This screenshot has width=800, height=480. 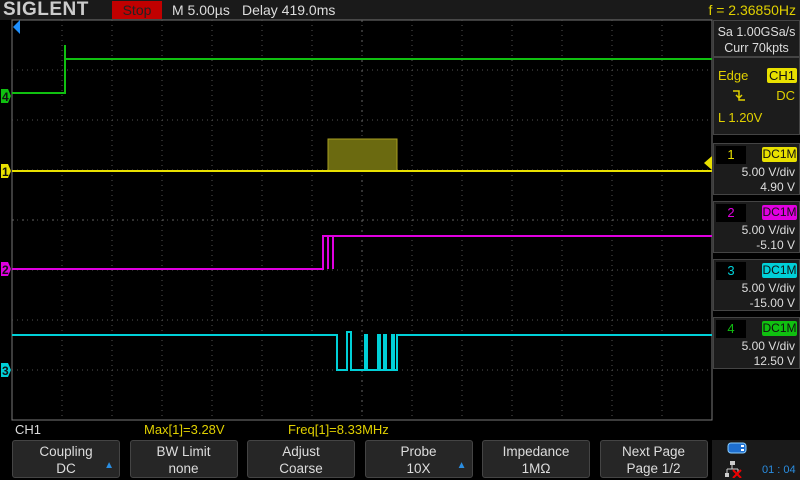 What do you see at coordinates (5, 270) in the screenshot?
I see `ch2-marker-label: 2` at bounding box center [5, 270].